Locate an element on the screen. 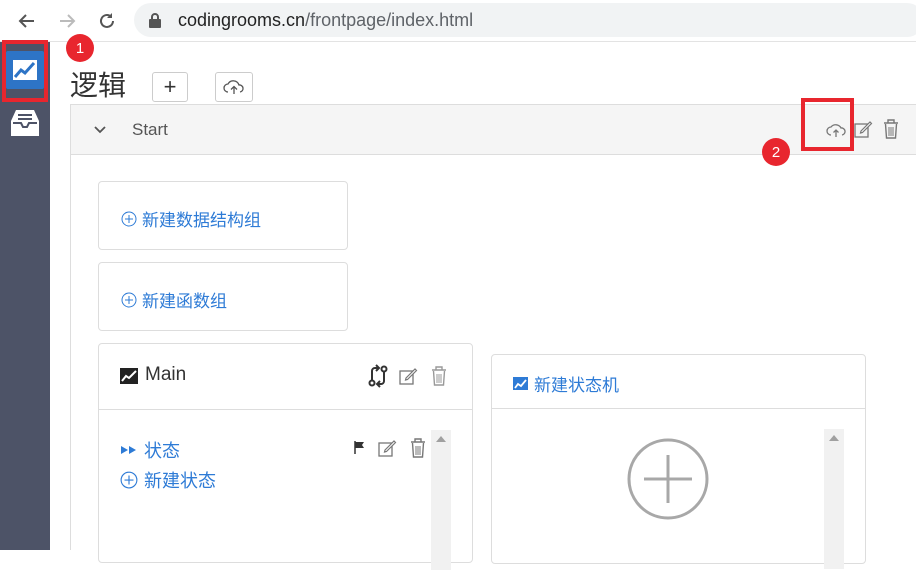 Image resolution: width=916 pixels, height=570 pixels. large-circle-plus-icon is located at coordinates (668, 479).